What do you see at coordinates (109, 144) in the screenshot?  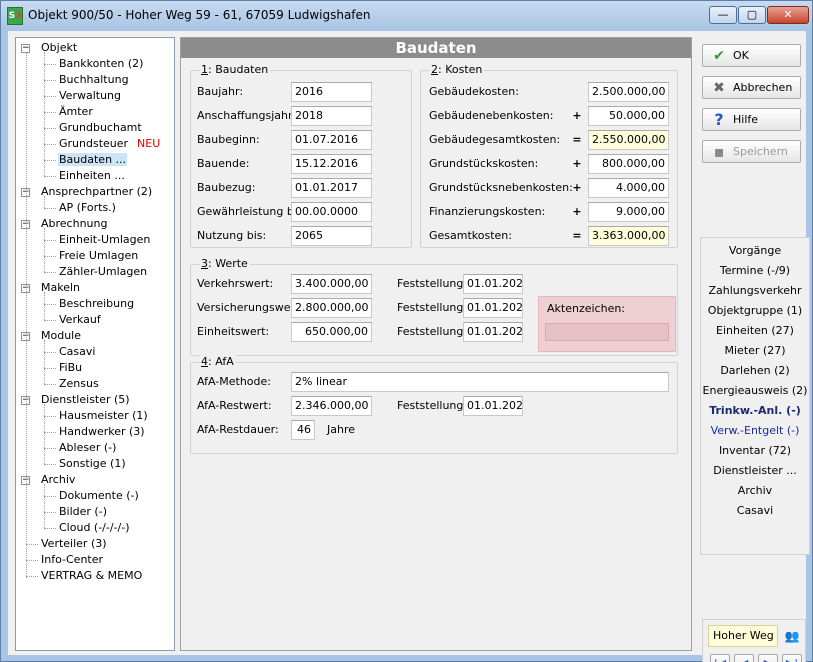 I see `tree-item: Grundsteuer NEU` at bounding box center [109, 144].